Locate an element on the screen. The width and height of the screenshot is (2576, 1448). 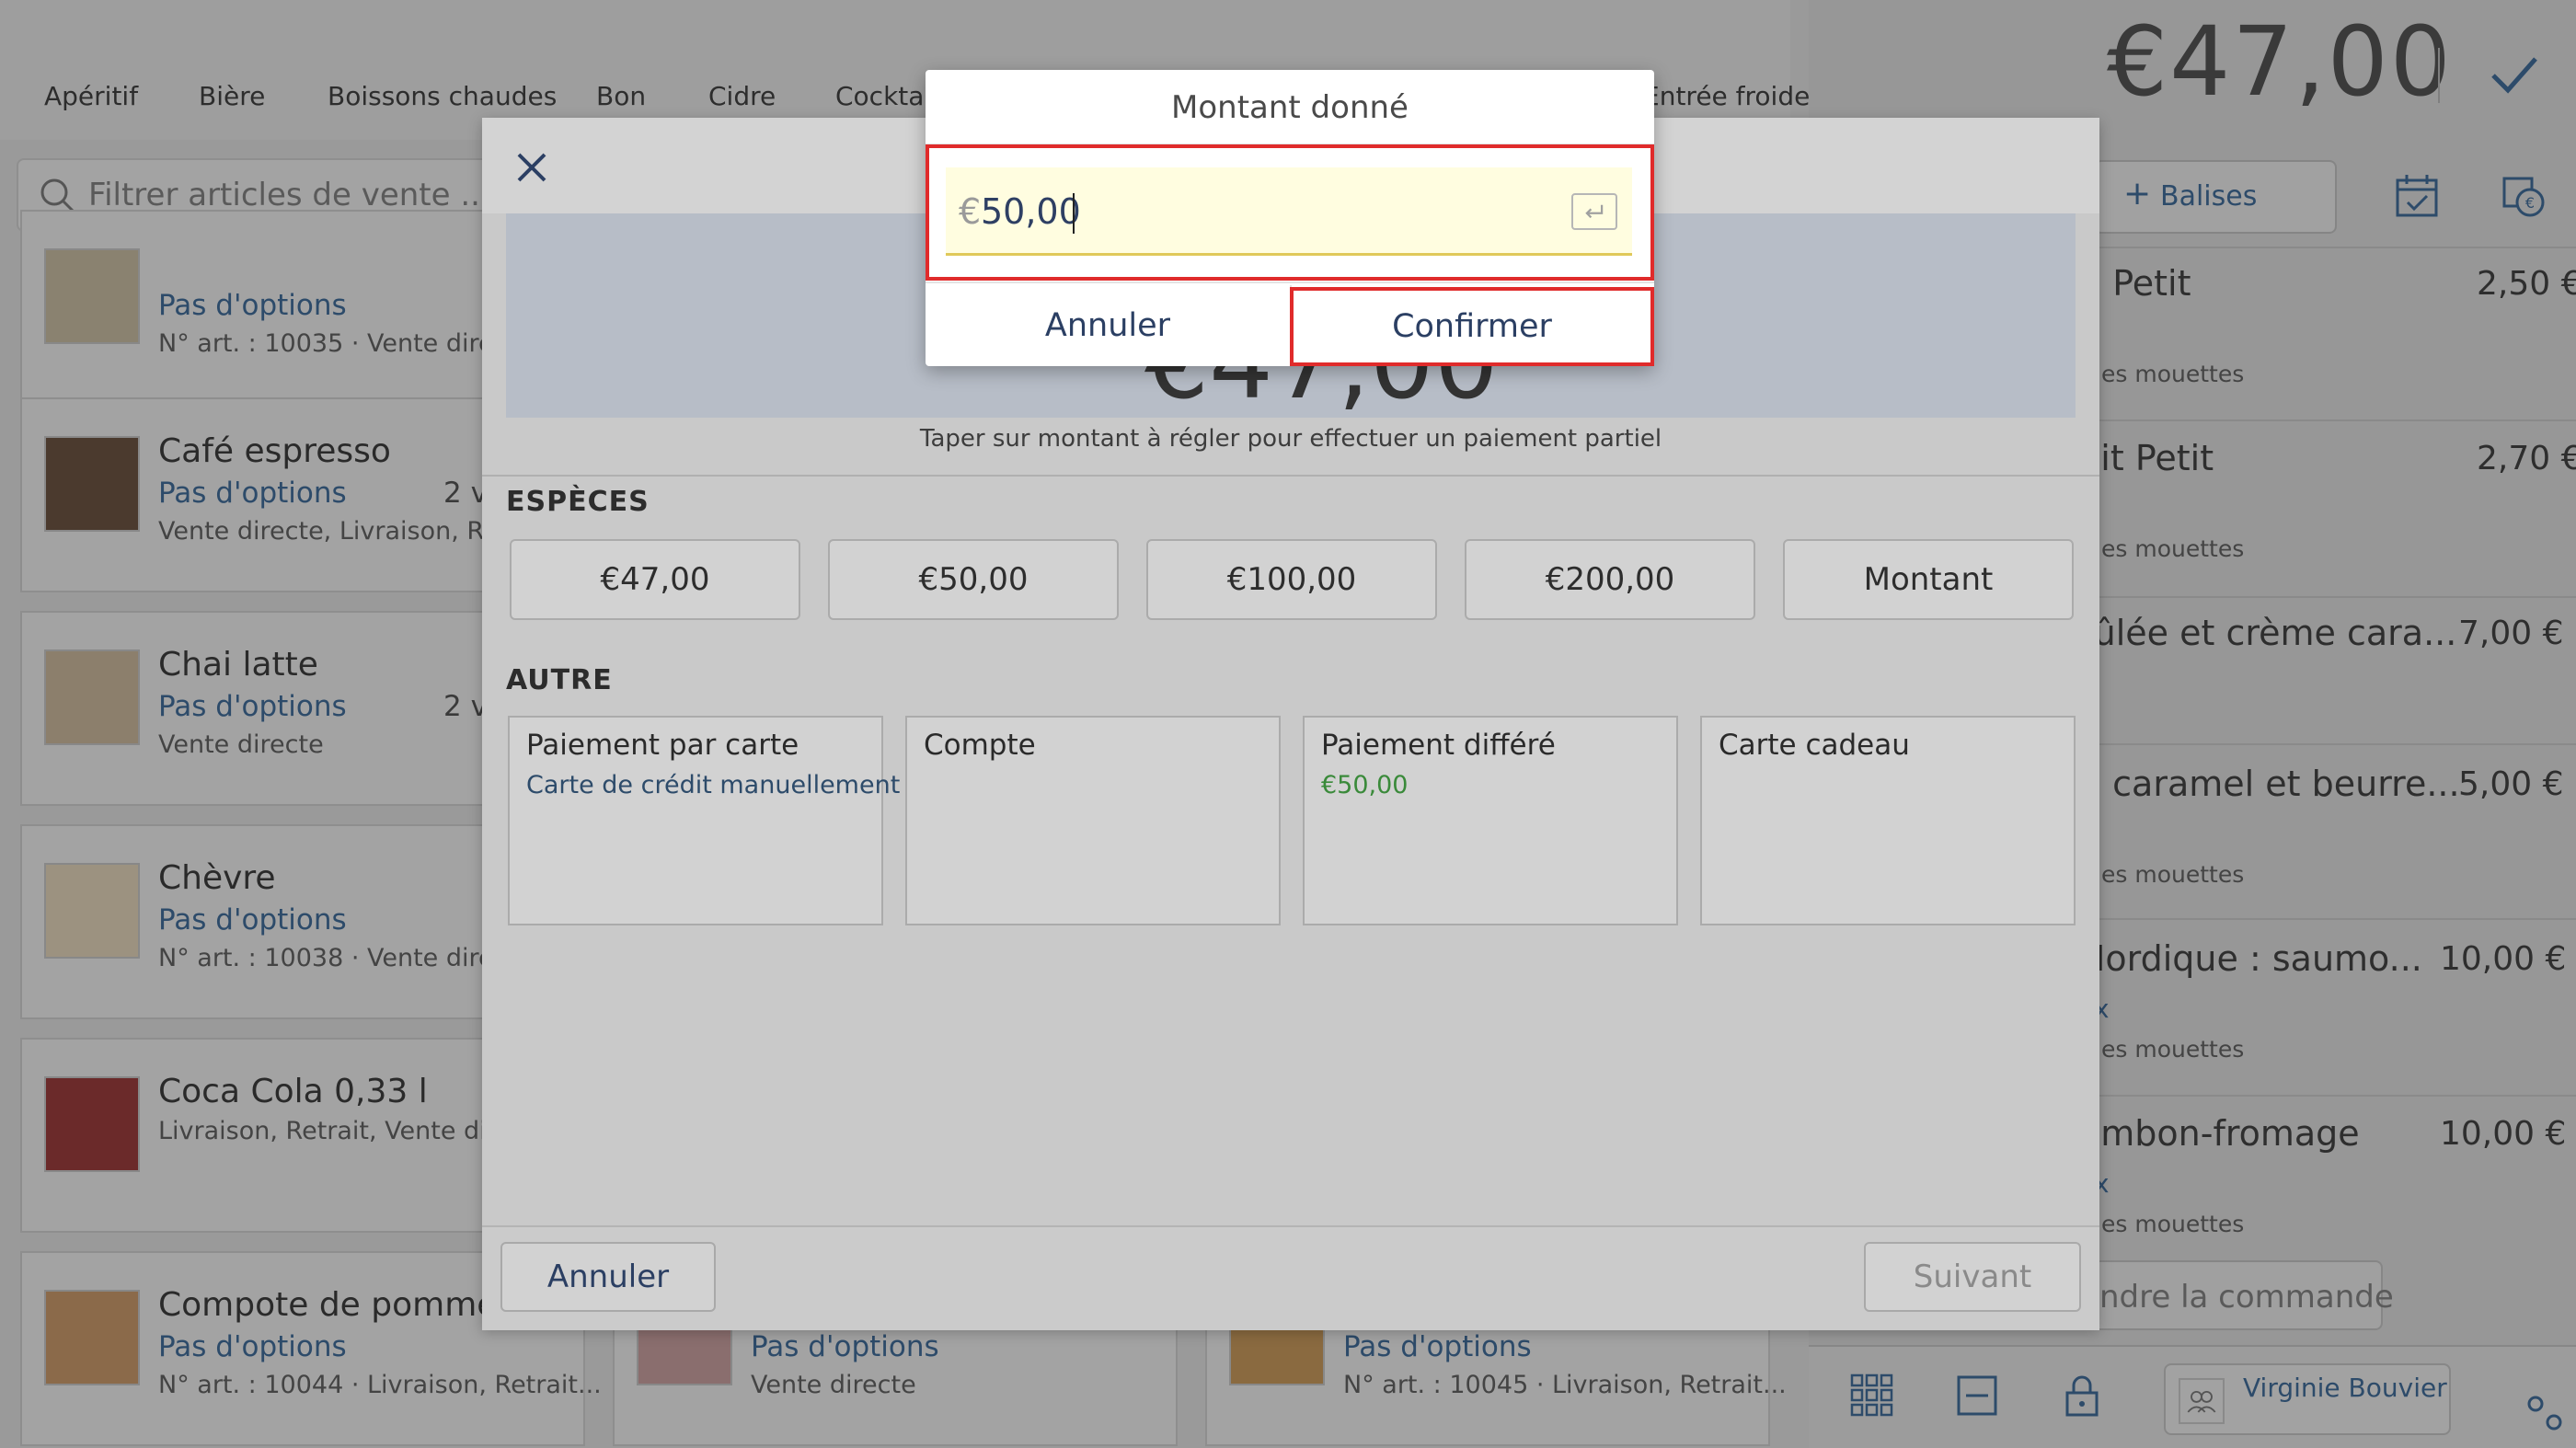
check-icon is located at coordinates (2513, 73).